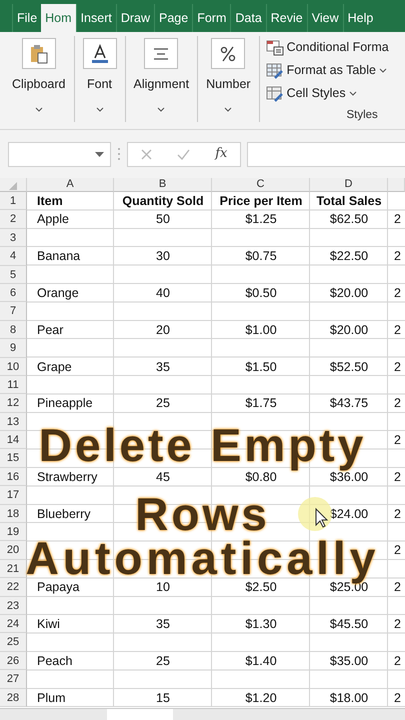 This screenshot has height=720, width=405. Describe the element at coordinates (51, 698) in the screenshot. I see `table-cell-text: Plum` at that location.